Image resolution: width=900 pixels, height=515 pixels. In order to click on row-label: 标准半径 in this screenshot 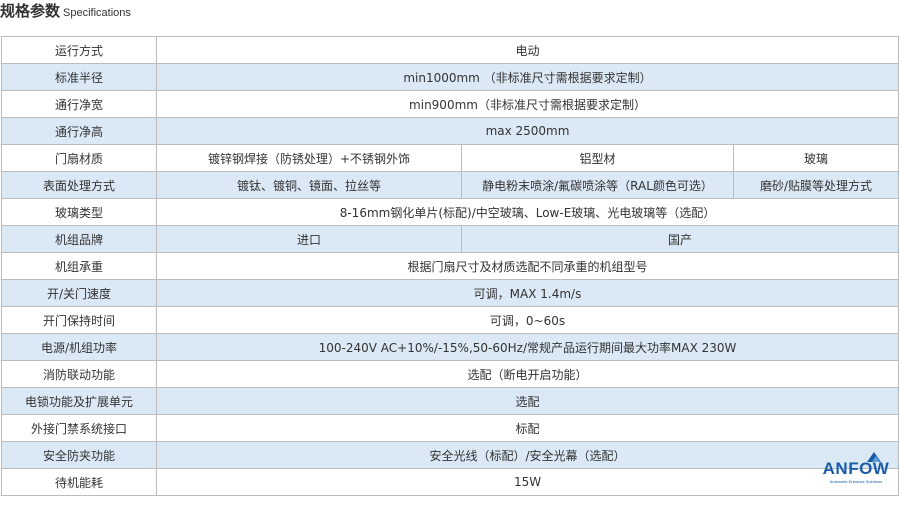, I will do `click(79, 77)`.